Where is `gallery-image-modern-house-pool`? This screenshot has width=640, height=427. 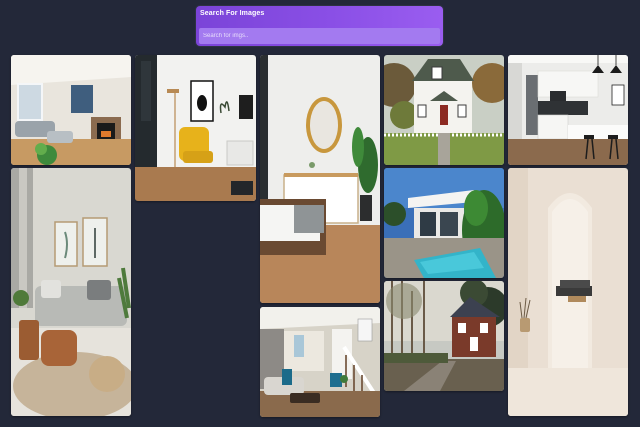 gallery-image-modern-house-pool is located at coordinates (444, 223).